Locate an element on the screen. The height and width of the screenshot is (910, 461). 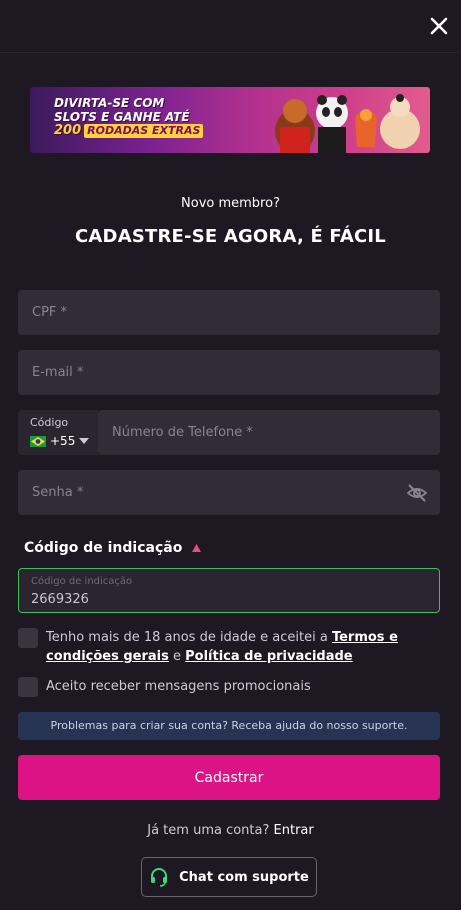
register-button: Cadastrar is located at coordinates (229, 777).